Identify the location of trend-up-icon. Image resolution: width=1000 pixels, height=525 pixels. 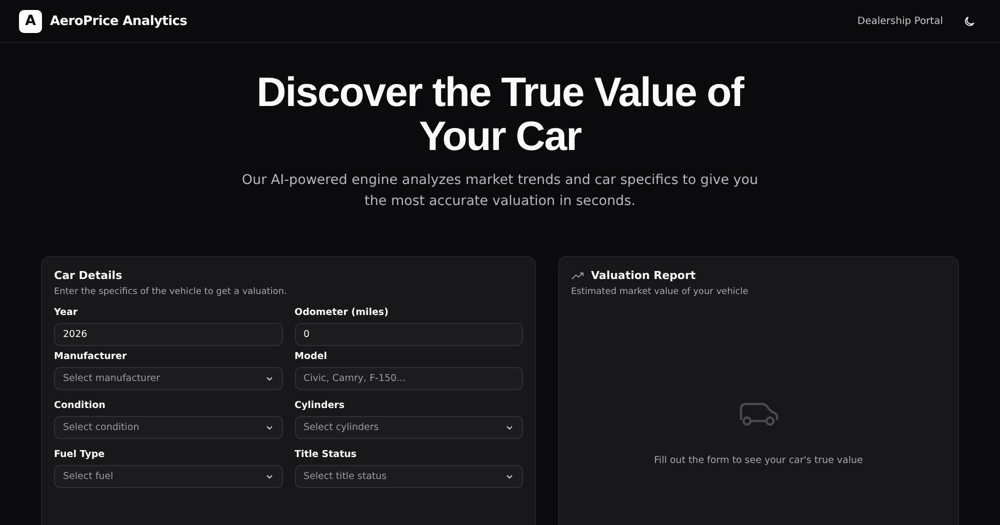
(577, 275).